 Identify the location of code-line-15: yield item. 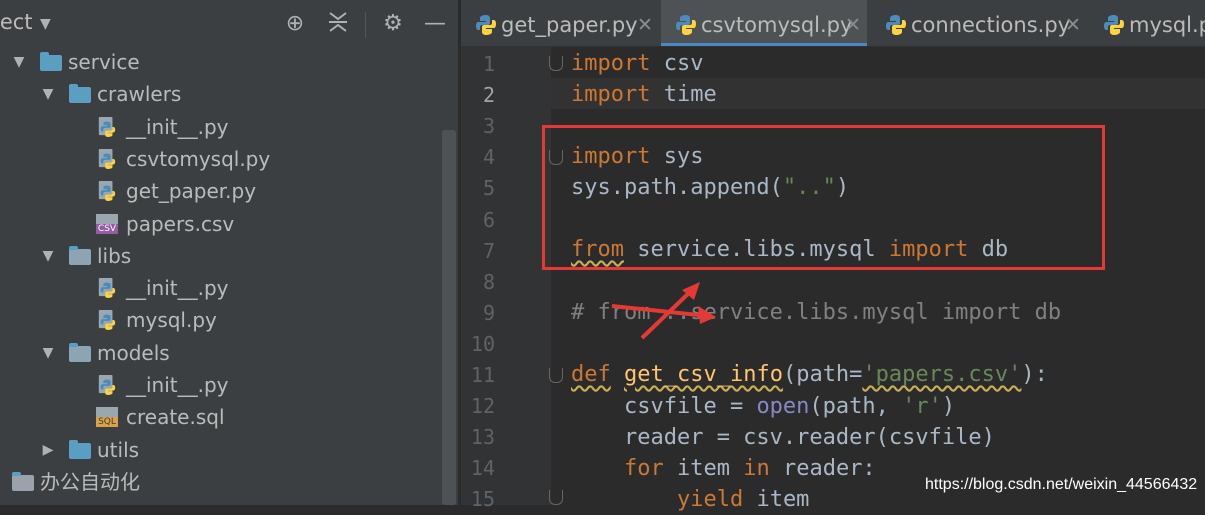
(743, 499).